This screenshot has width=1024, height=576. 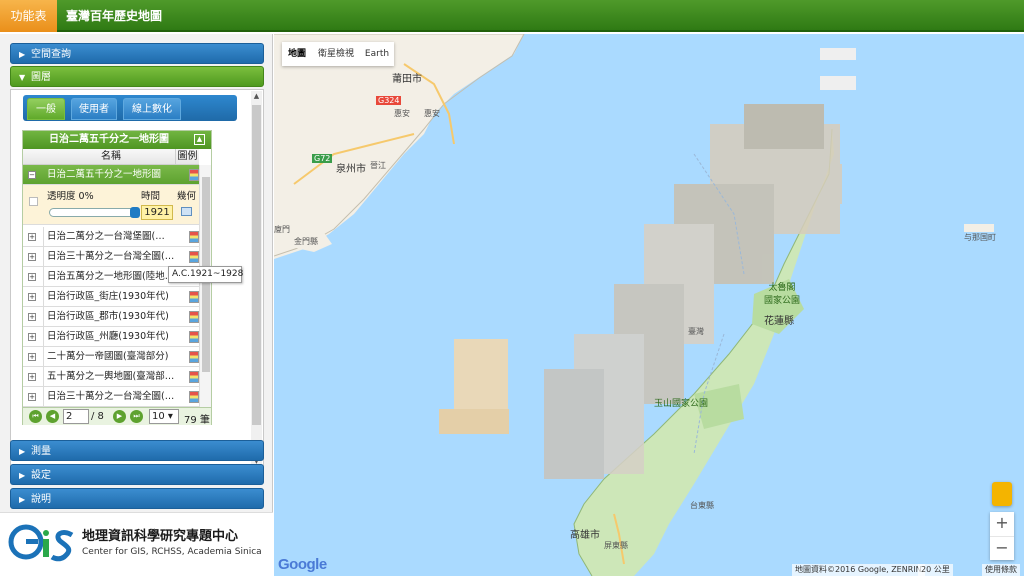 I want to click on accordion-help: ▶ 說明, so click(x=137, y=498).